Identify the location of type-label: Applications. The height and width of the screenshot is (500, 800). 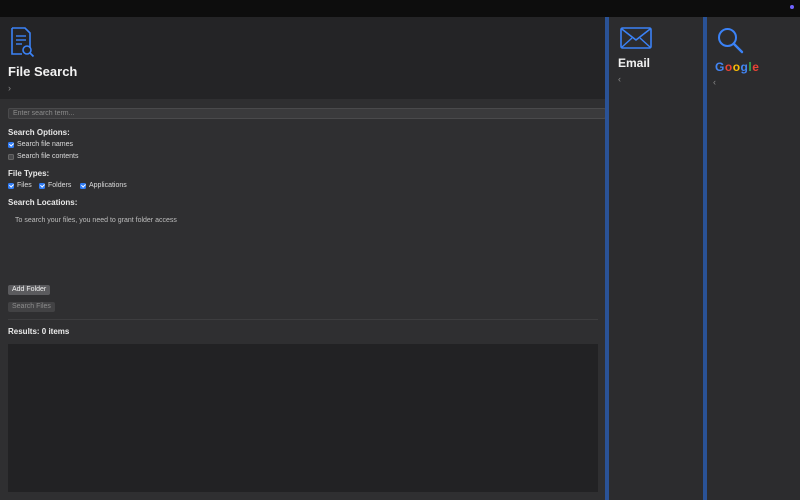
(108, 185).